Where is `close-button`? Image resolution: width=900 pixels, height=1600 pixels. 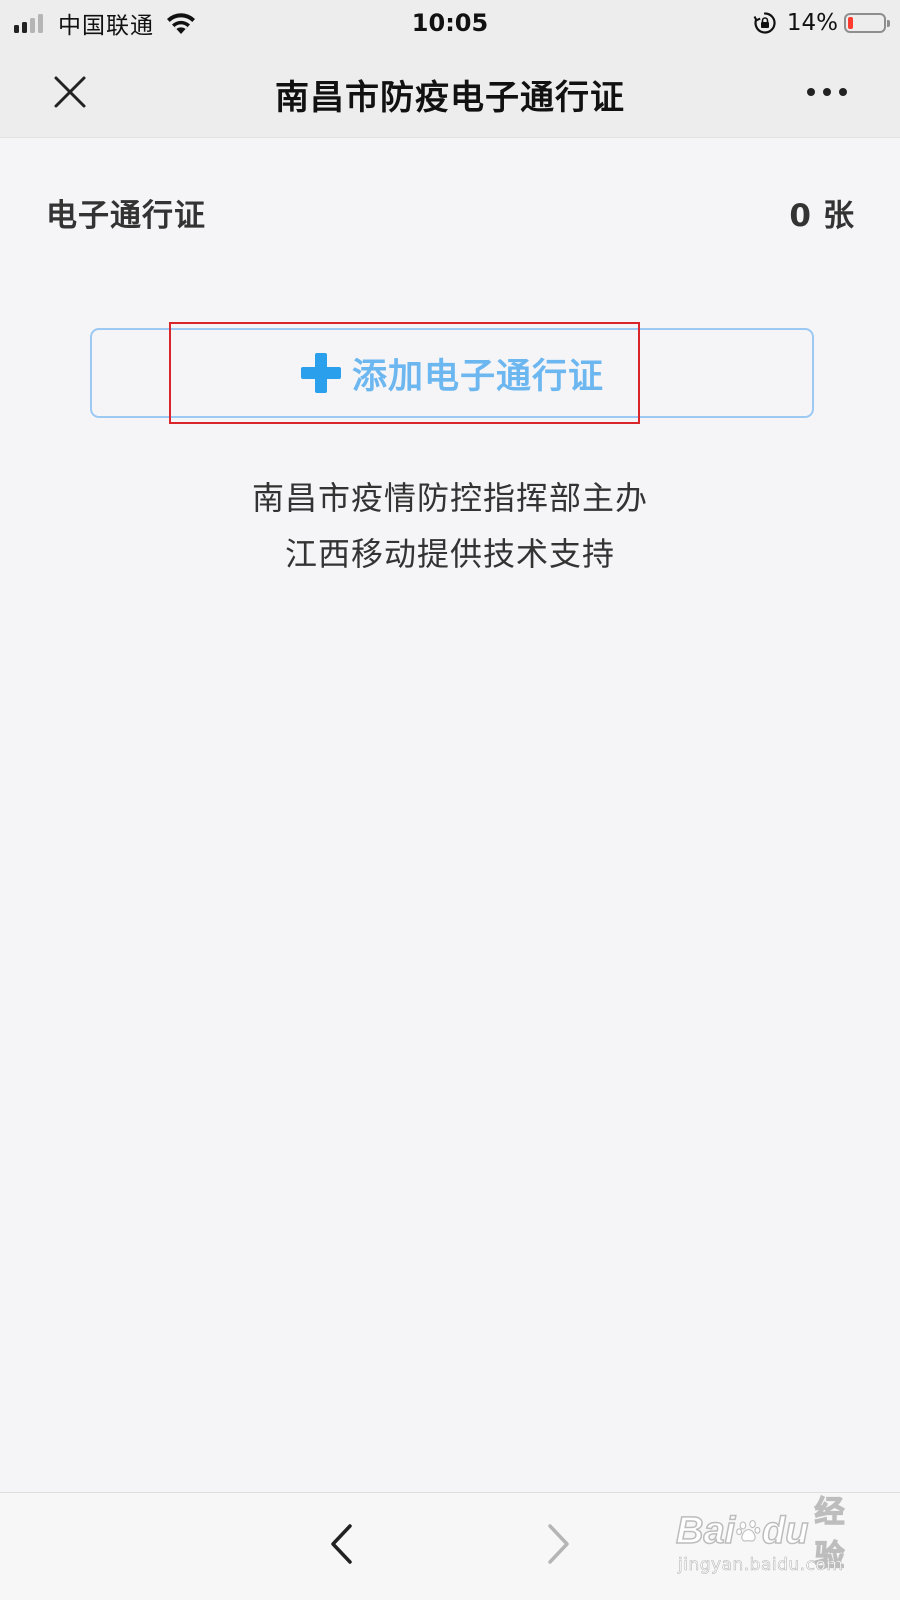 close-button is located at coordinates (70, 92).